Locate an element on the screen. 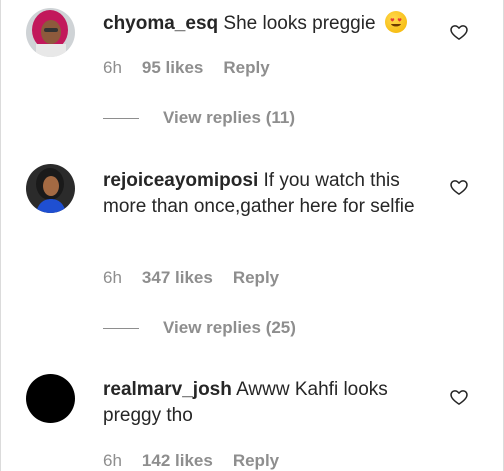  view-replies-button: View replies (25) is located at coordinates (199, 328).